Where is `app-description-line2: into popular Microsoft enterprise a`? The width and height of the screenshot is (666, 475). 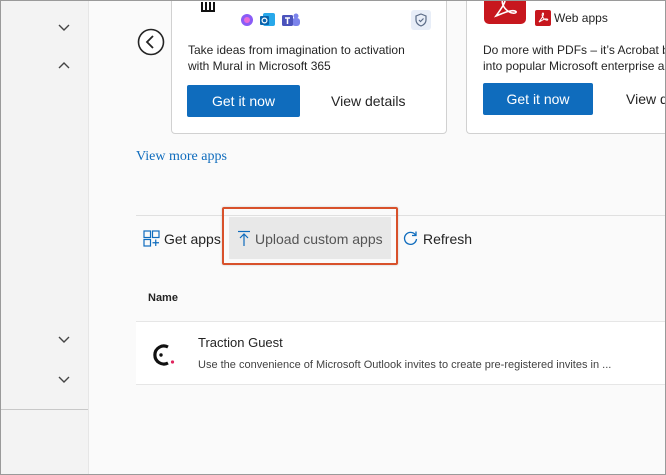
app-description-line2: into popular Microsoft enterprise a is located at coordinates (574, 66).